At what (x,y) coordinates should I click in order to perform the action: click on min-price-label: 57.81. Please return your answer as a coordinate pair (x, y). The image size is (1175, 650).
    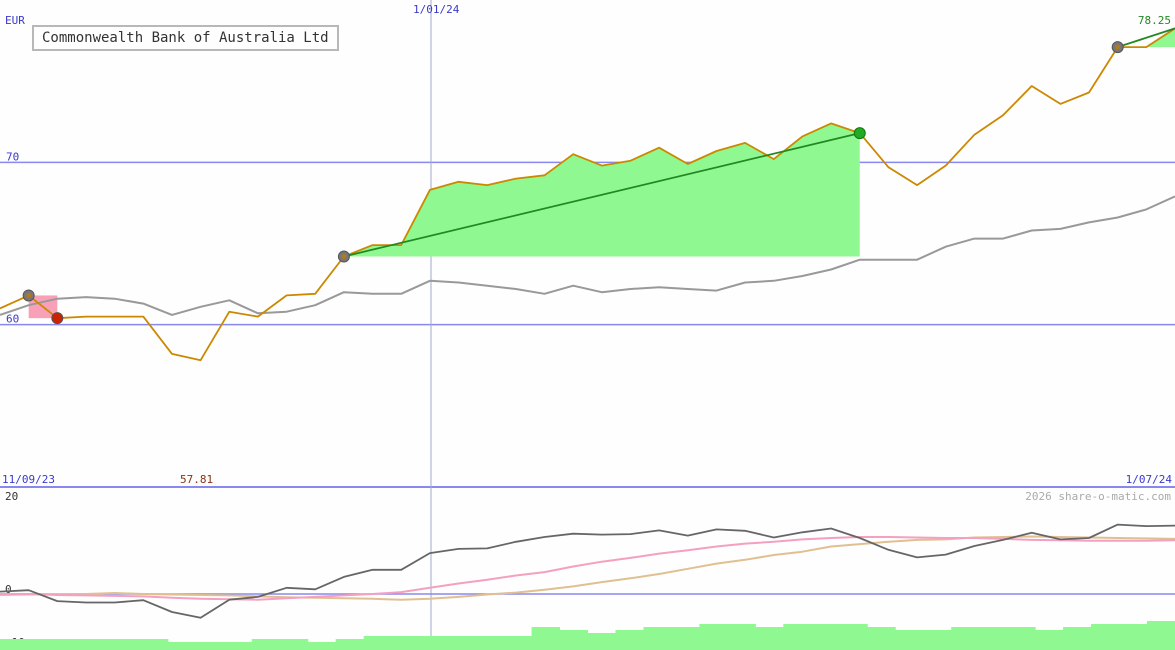
    Looking at the image, I should click on (196, 479).